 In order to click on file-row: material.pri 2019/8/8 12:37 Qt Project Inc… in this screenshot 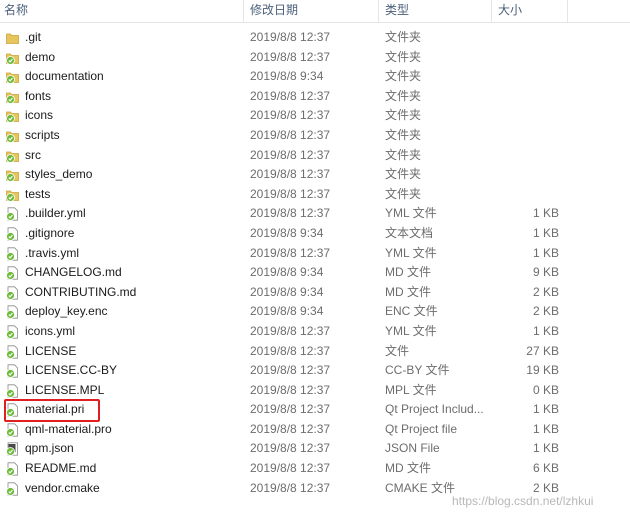, I will do `click(315, 410)`.